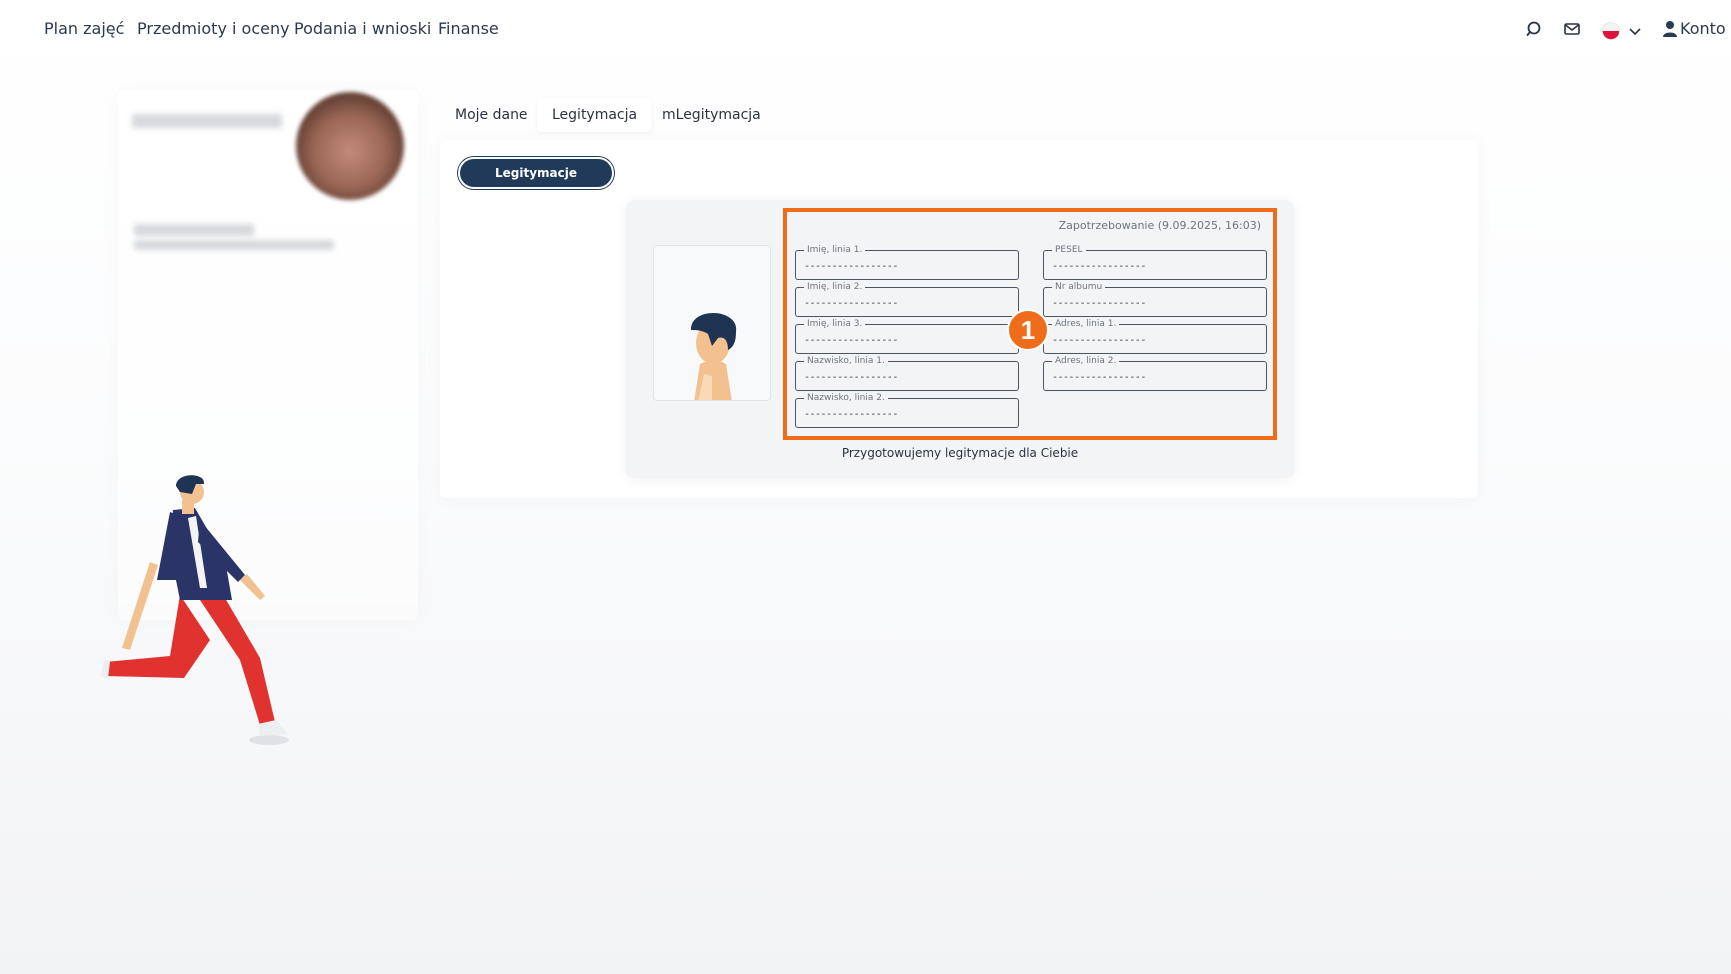  Describe the element at coordinates (595, 115) in the screenshot. I see `tab-legitymacja: Legitymacja` at that location.